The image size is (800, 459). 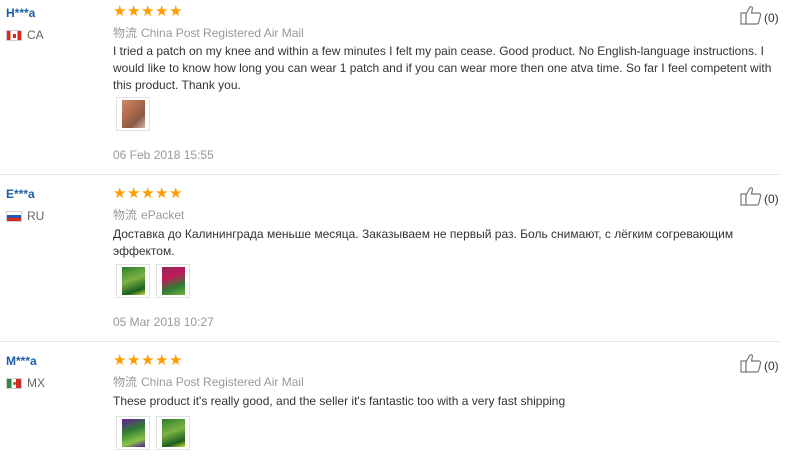 I want to click on reviewer-country: MX, so click(x=25, y=383).